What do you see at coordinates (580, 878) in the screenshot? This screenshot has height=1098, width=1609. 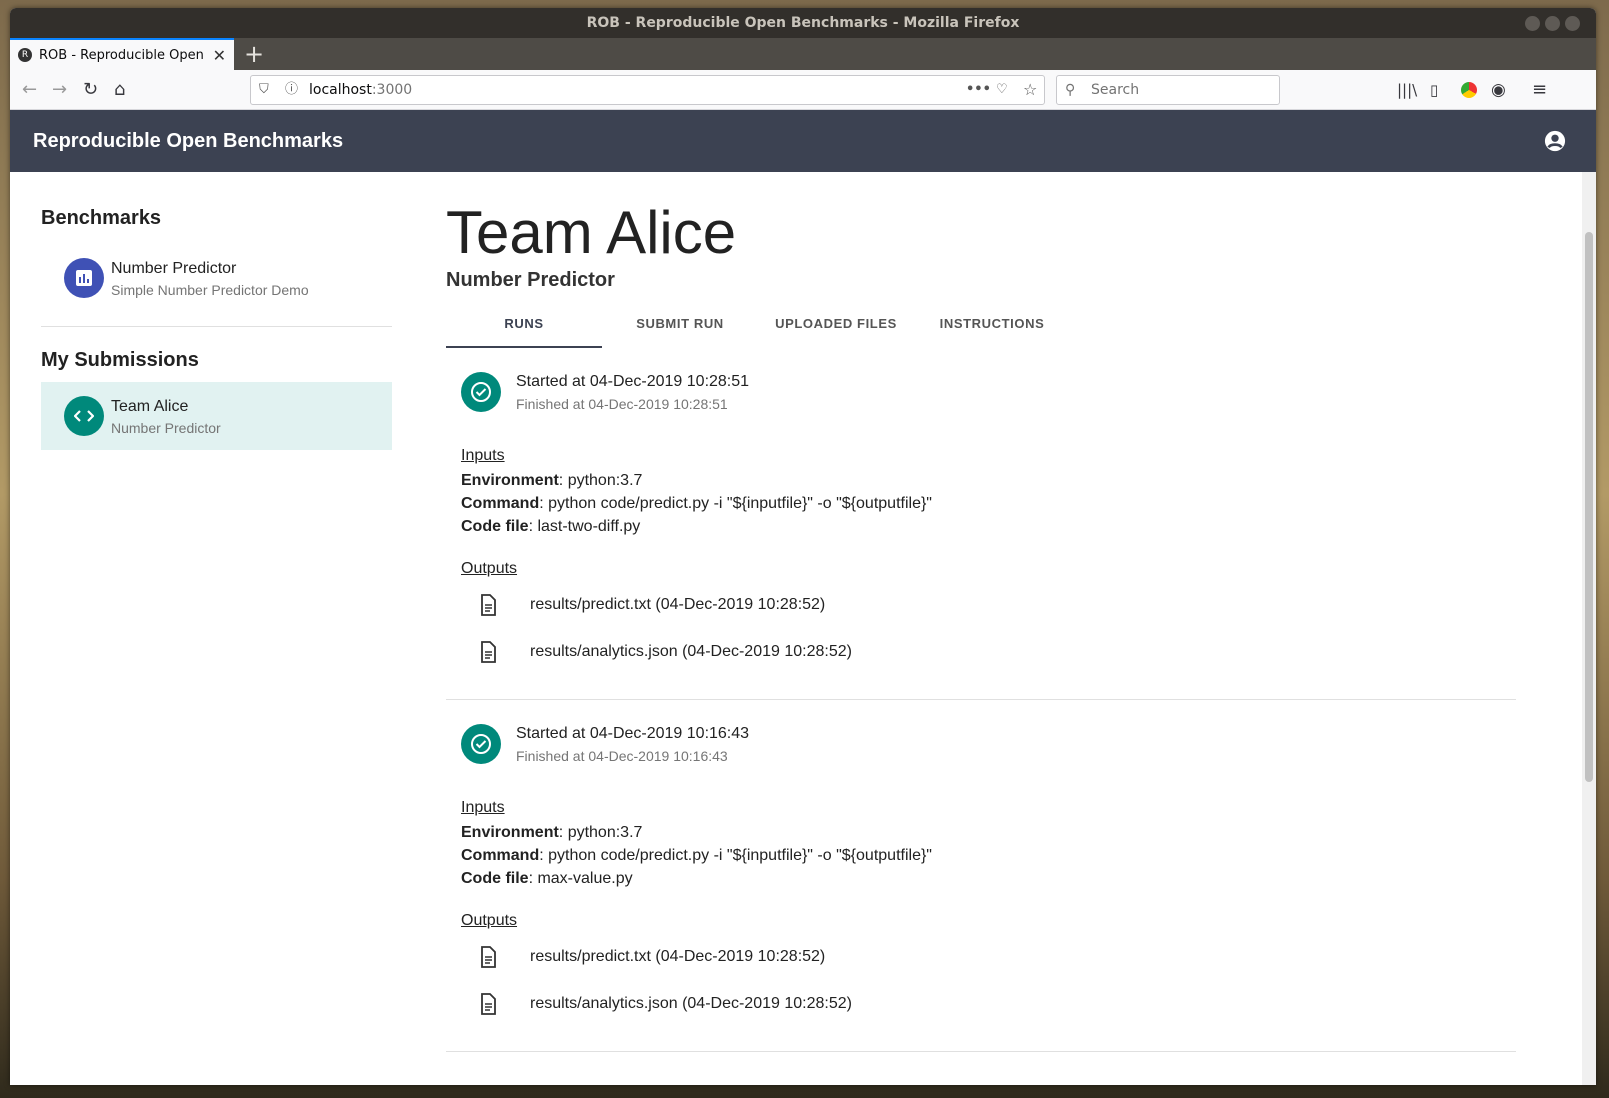 I see `code-file-value: : max-value.py` at bounding box center [580, 878].